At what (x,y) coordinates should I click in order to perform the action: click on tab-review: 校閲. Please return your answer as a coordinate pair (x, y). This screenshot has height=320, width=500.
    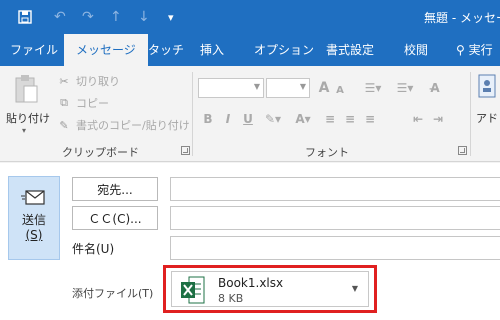
    Looking at the image, I should click on (416, 50).